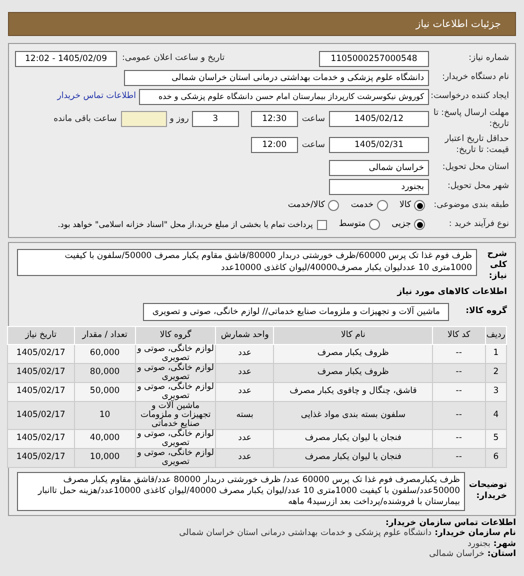  Describe the element at coordinates (105, 392) in the screenshot. I see `table-cell: 50,000` at that location.